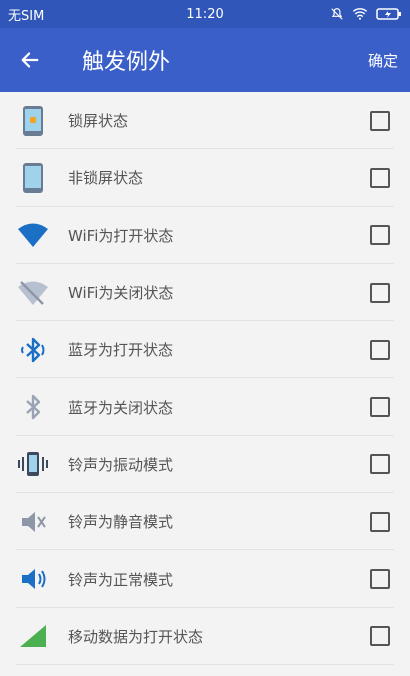  I want to click on status-icons, so click(366, 14).